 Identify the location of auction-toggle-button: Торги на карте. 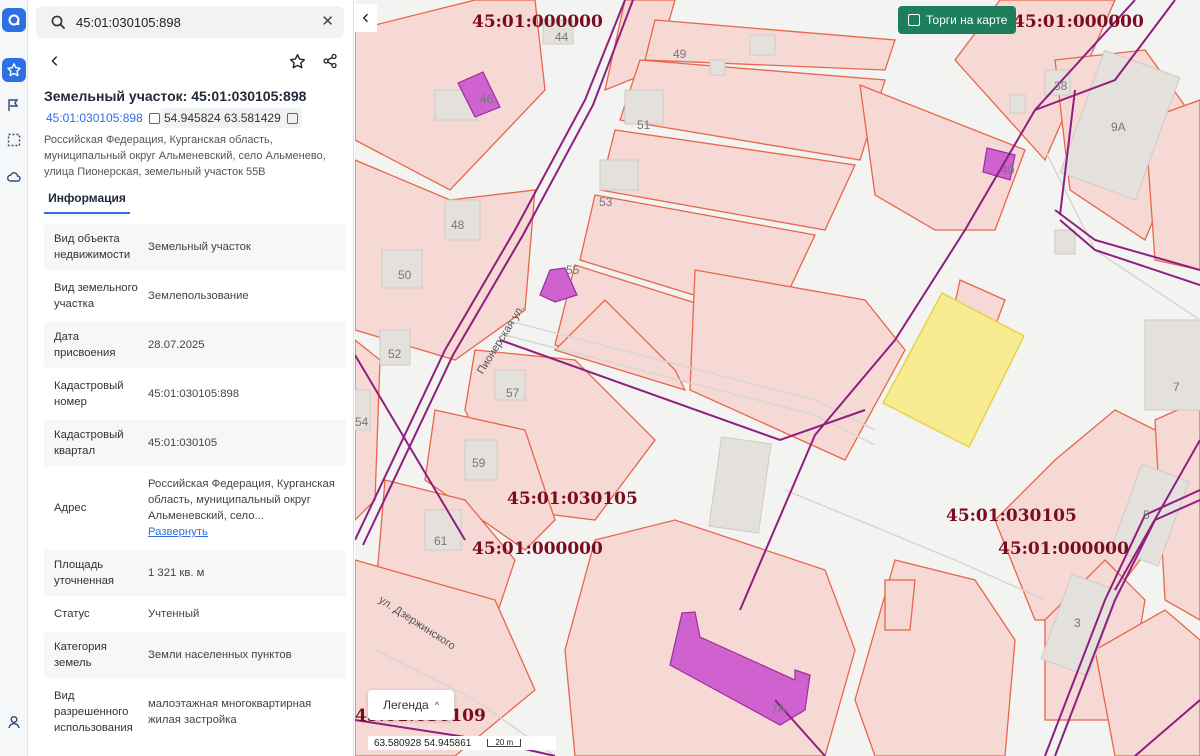
(957, 20).